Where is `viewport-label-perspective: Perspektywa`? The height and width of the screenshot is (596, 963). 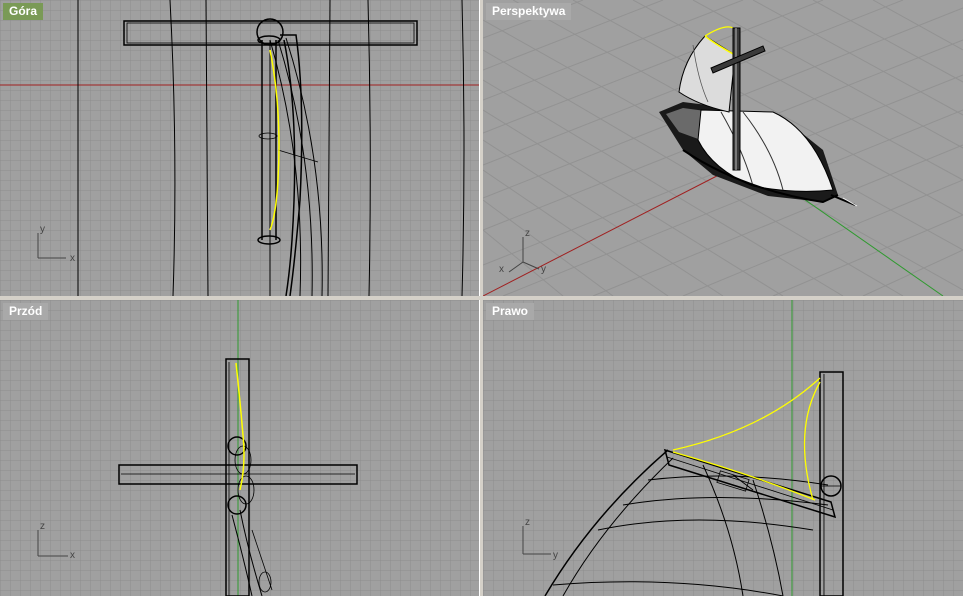 viewport-label-perspective: Perspektywa is located at coordinates (529, 11).